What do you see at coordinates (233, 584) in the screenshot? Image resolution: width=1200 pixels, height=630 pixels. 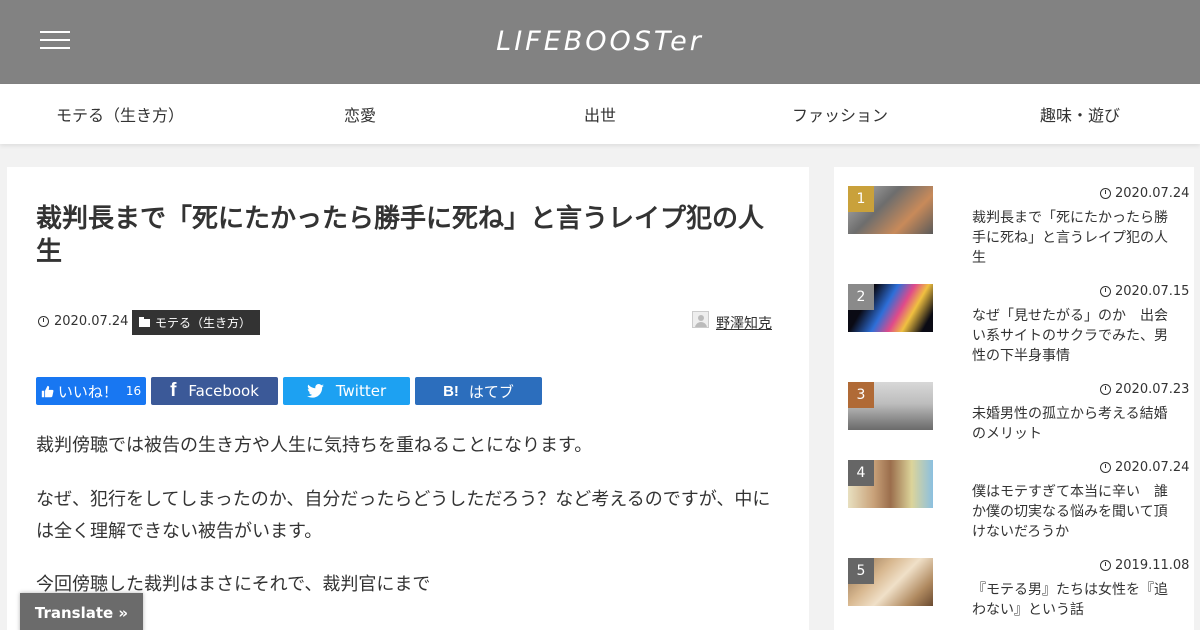 I see `article-paragraph: 今回傍聴した裁判はまさにそれで、裁判官にまで` at bounding box center [233, 584].